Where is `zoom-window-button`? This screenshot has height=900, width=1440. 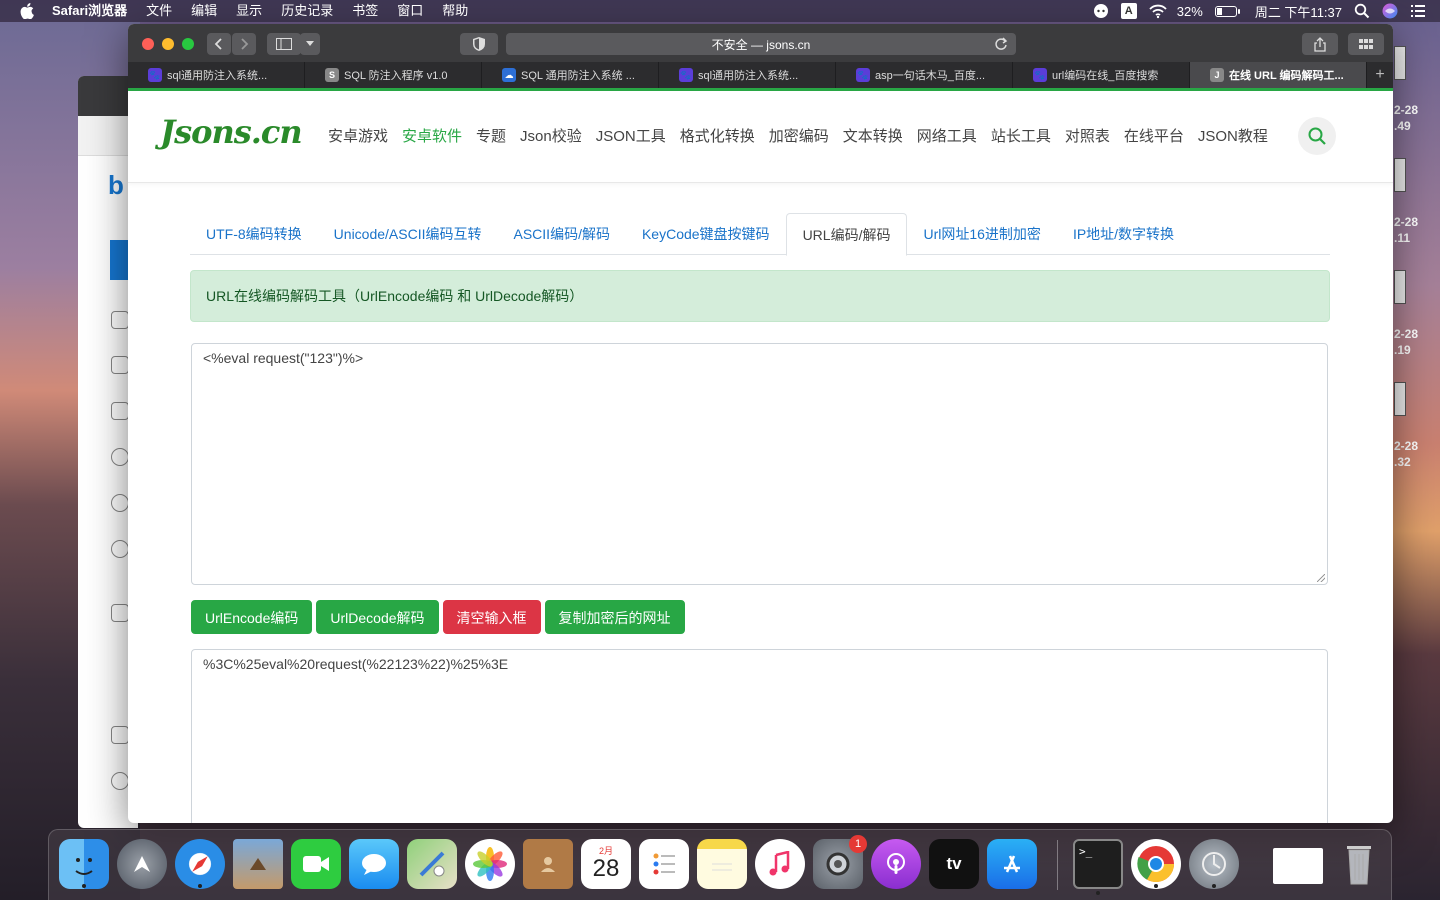
zoom-window-button is located at coordinates (188, 44).